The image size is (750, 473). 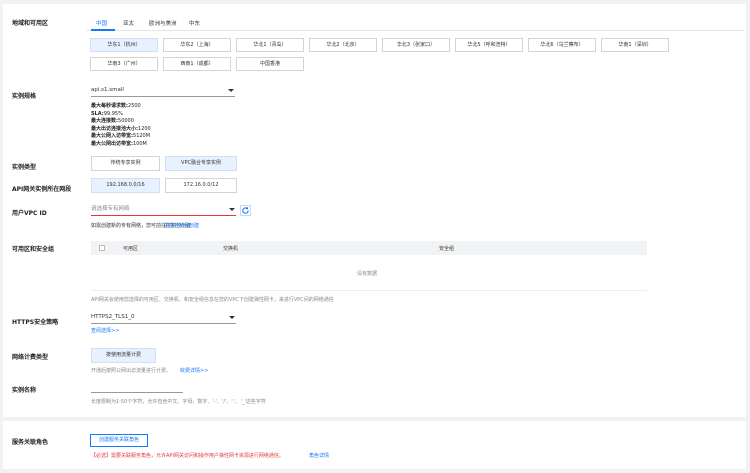 I want to click on region-guangzhou: 华南3（广州）, so click(x=124, y=64).